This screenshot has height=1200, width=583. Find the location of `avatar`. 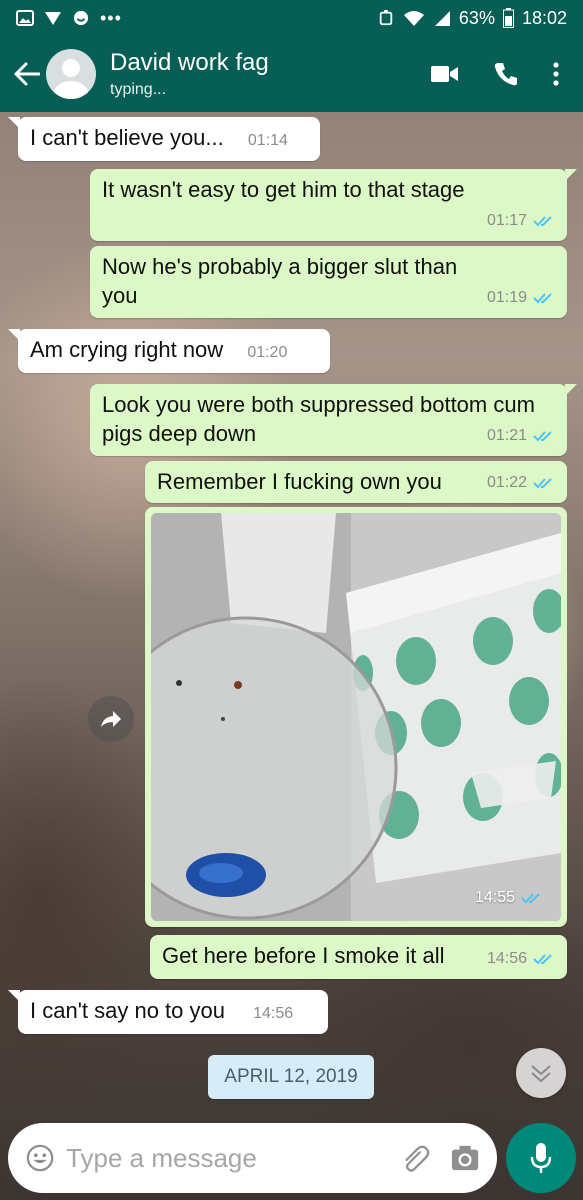

avatar is located at coordinates (71, 74).